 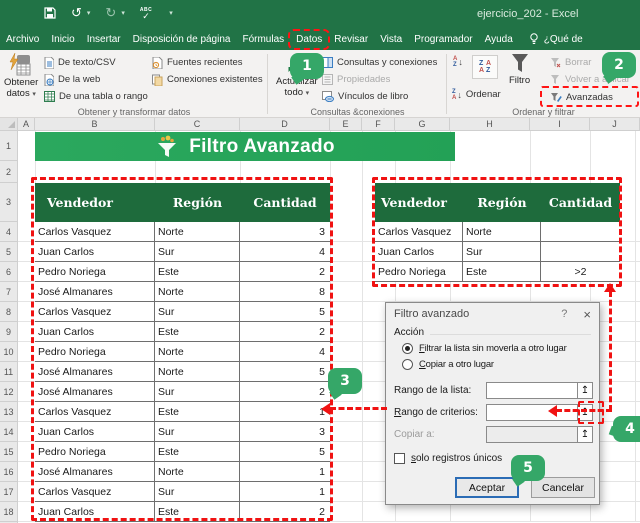 I want to click on row-header-17: 17, so click(x=8, y=492).